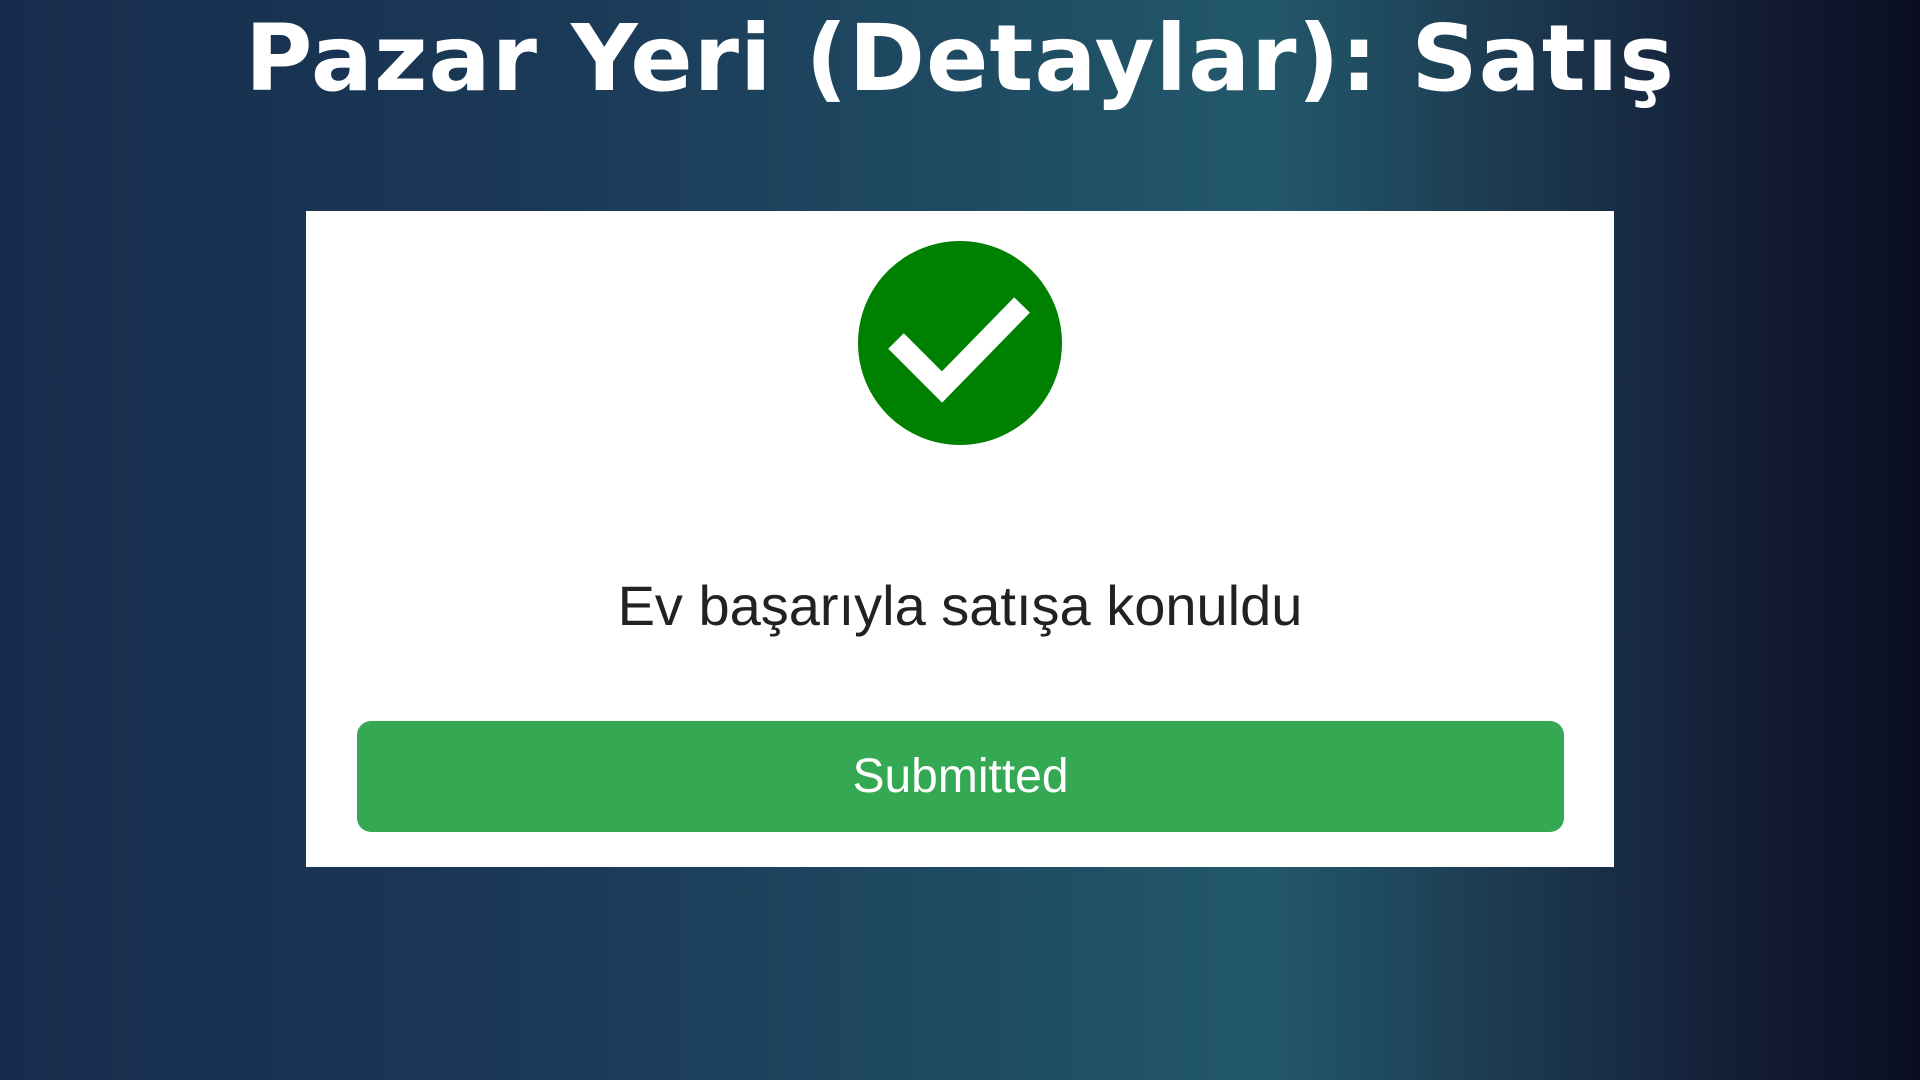  I want to click on page-title: Pazar Yeri (Detaylar): Satış, so click(960, 58).